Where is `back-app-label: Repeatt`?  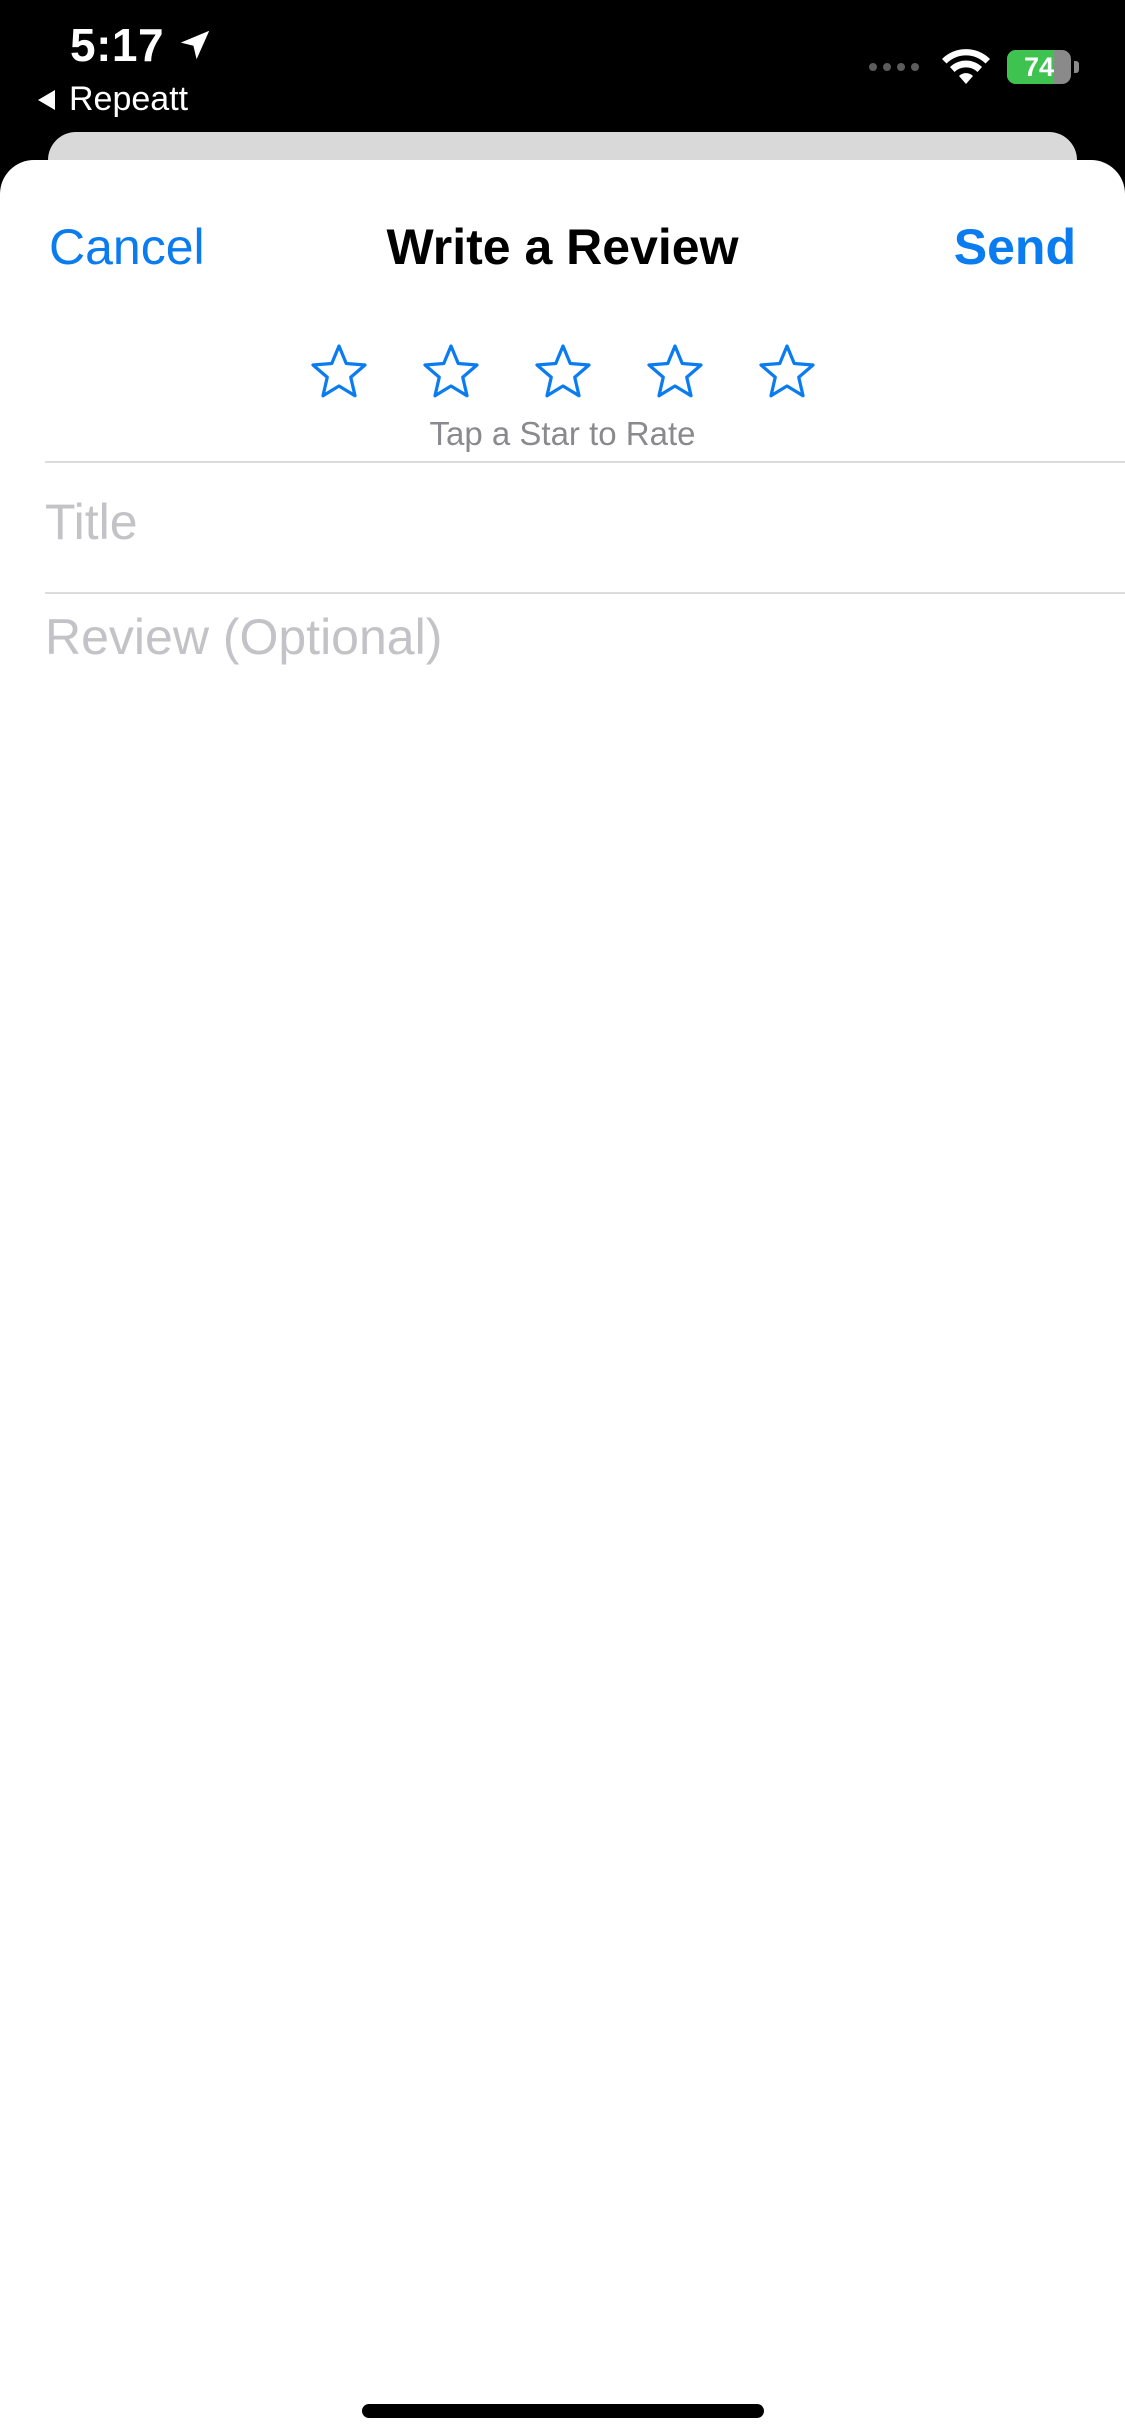
back-app-label: Repeatt is located at coordinates (129, 99).